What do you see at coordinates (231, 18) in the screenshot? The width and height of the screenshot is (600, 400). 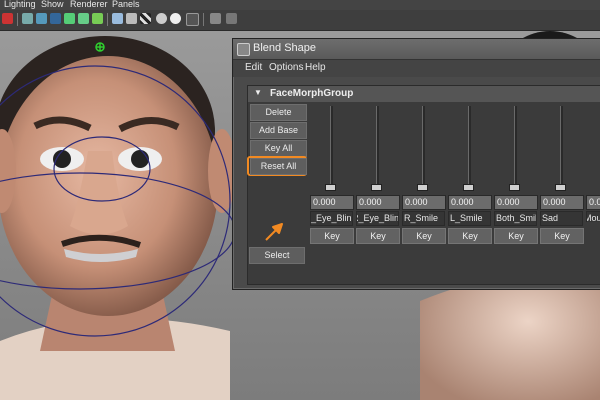 I see `node-graph-icon` at bounding box center [231, 18].